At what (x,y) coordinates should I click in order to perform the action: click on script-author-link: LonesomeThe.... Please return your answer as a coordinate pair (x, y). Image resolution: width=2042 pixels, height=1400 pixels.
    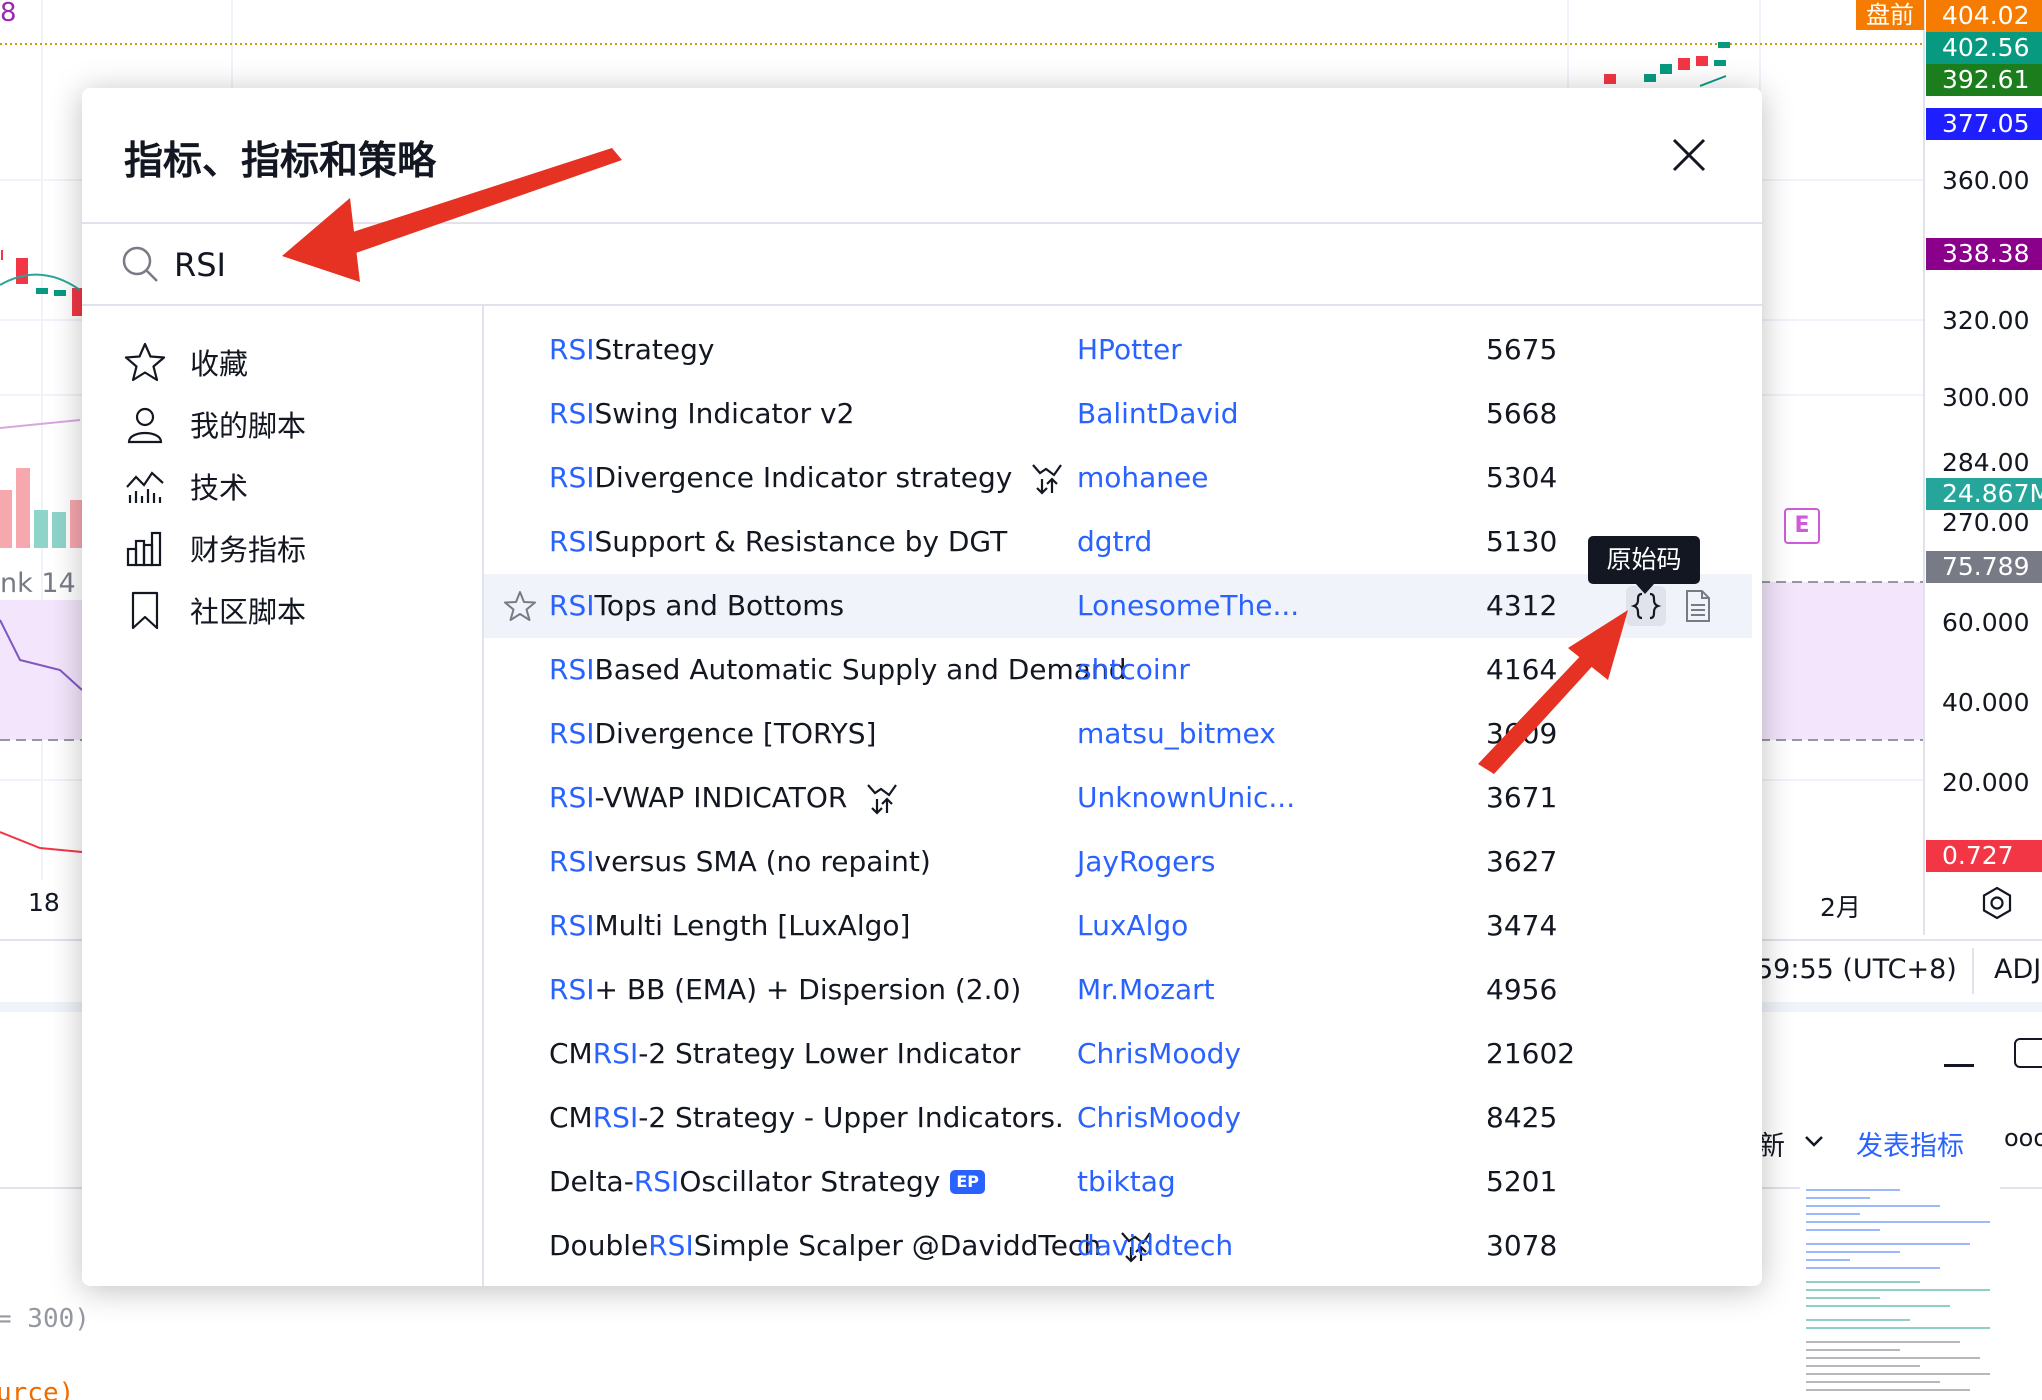
    Looking at the image, I should click on (1188, 606).